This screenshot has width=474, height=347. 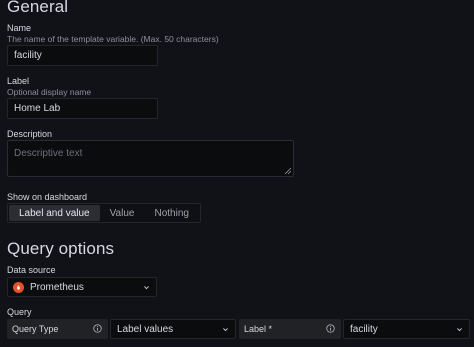 I want to click on query-type-label-text: Query Type, so click(x=35, y=329).